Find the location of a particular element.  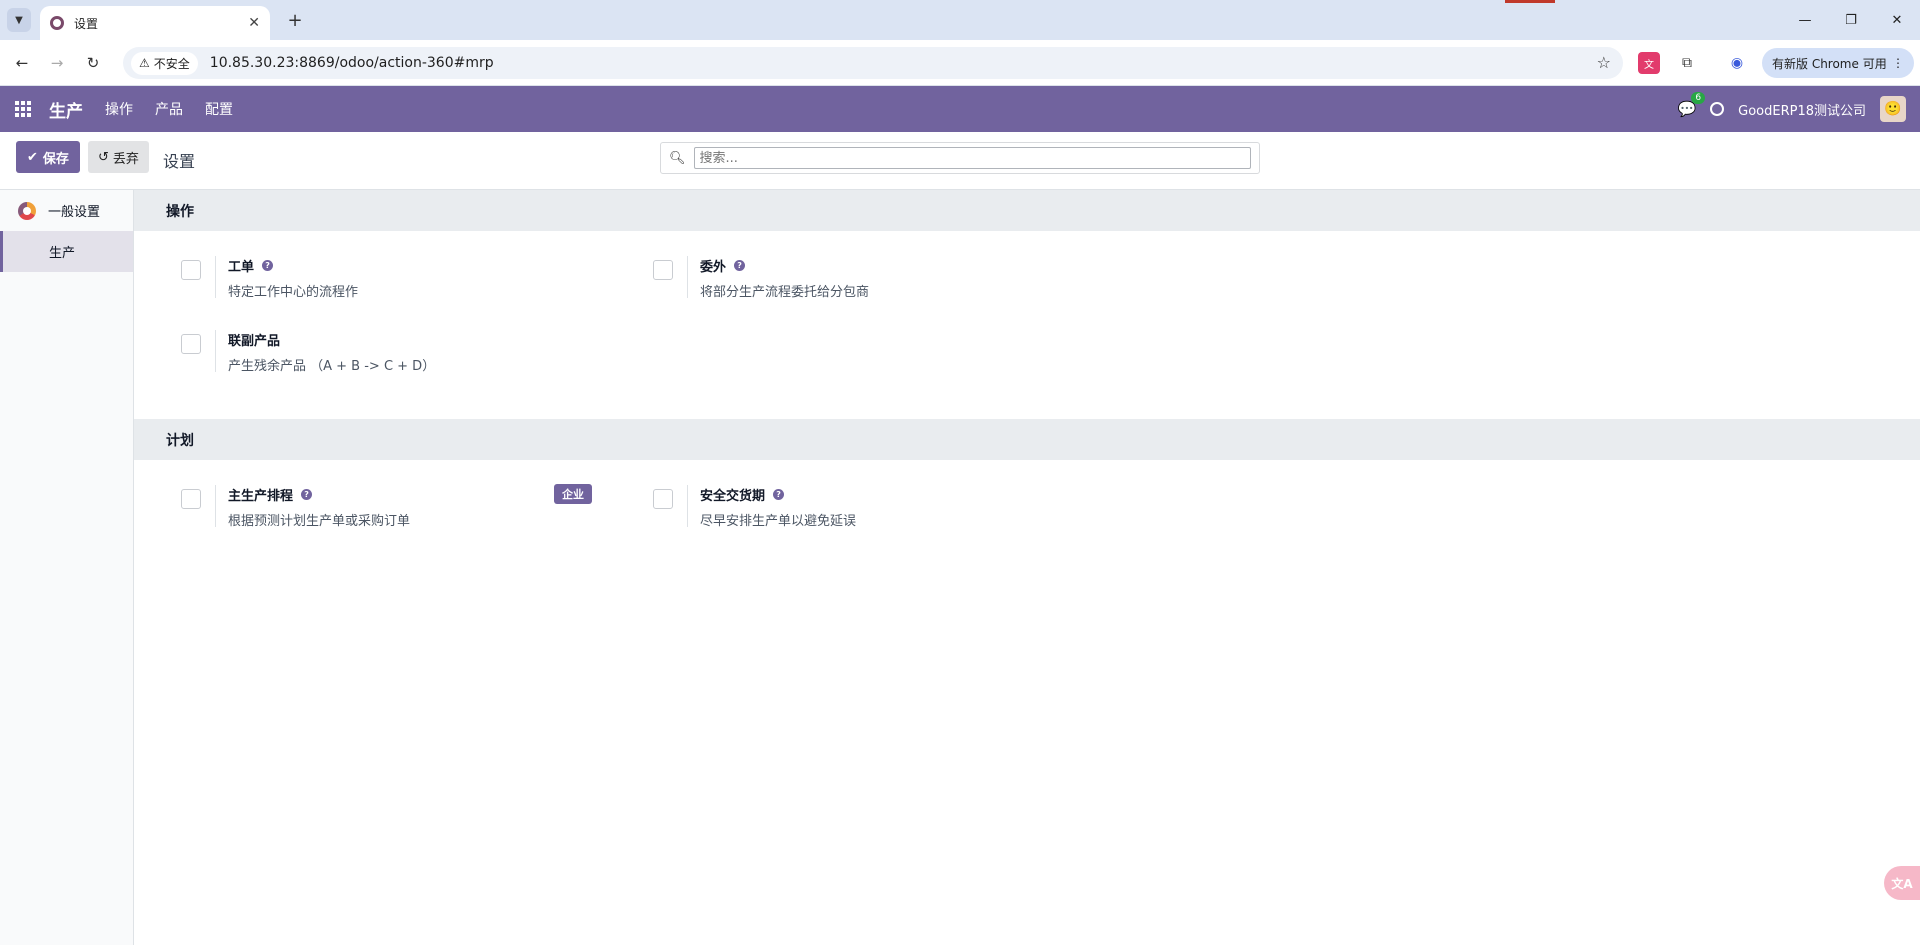

forward-arrow-icon: → is located at coordinates (57, 63).